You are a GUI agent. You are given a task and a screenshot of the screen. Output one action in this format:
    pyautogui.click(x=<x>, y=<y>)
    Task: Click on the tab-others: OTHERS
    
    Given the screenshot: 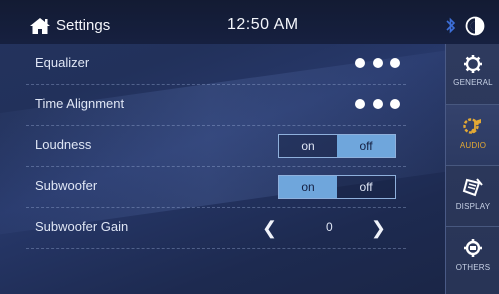 What is the action you would take?
    pyautogui.click(x=472, y=257)
    